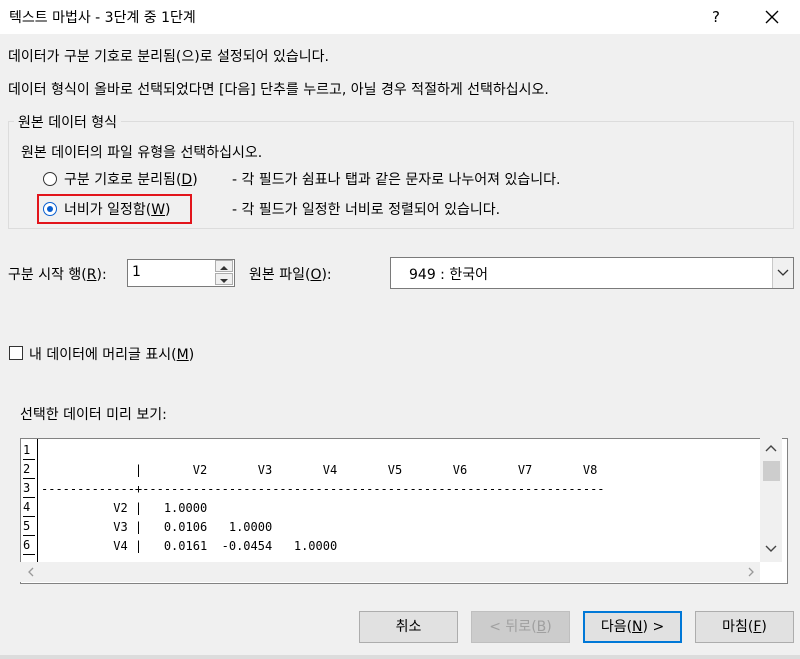  What do you see at coordinates (124, 508) in the screenshot?
I see `preview-line: V2 | 1.0000` at bounding box center [124, 508].